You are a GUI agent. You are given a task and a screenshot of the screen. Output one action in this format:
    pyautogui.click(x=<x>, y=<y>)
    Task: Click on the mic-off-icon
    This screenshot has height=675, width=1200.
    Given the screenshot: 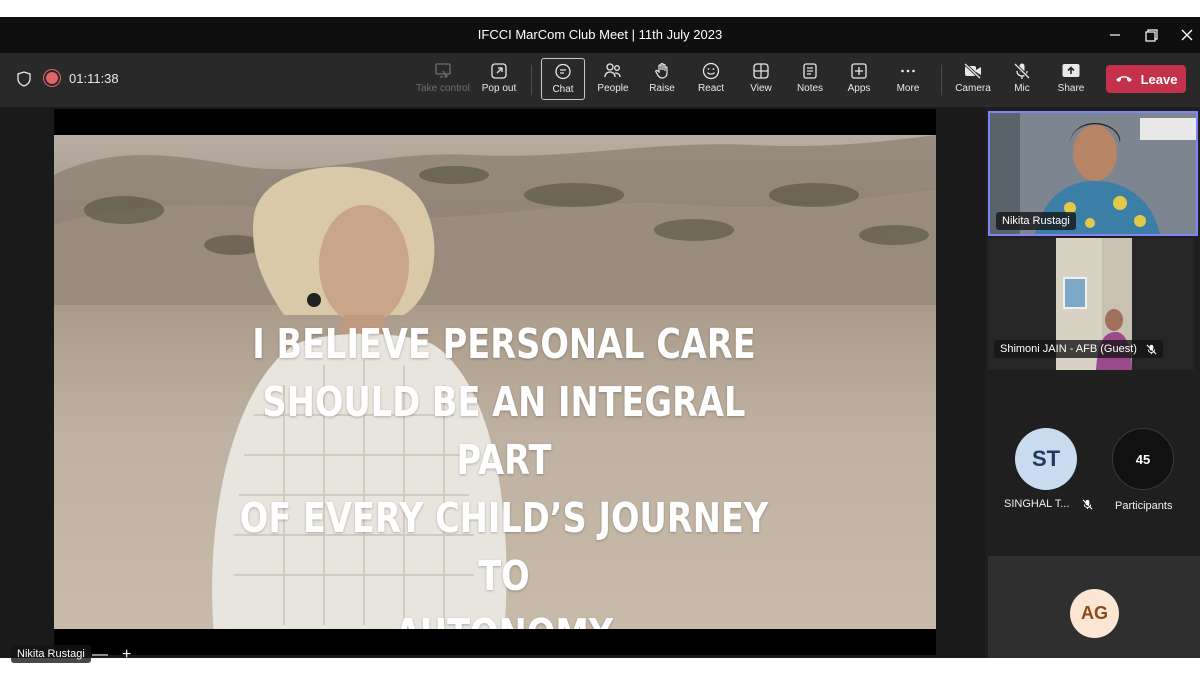 What is the action you would take?
    pyautogui.click(x=1022, y=71)
    